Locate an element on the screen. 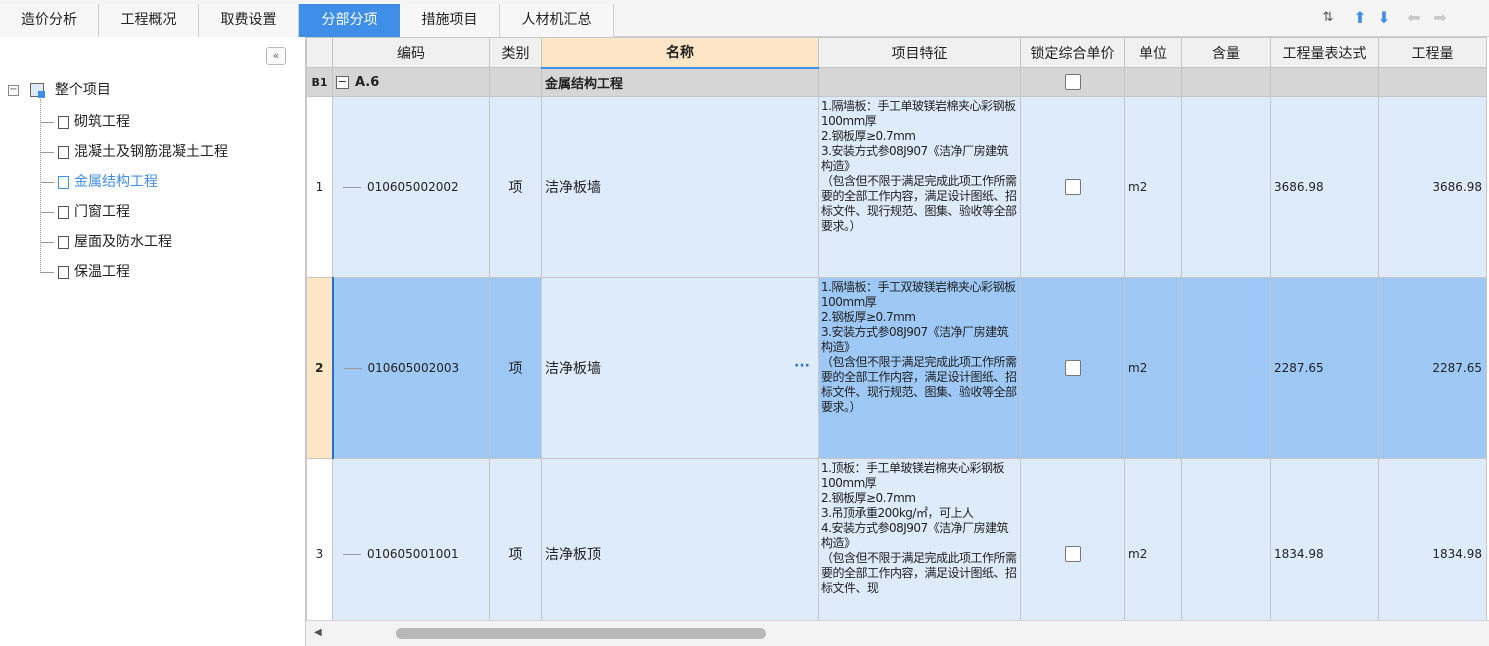 Image resolution: width=1489 pixels, height=646 pixels. tree-root: − 整个项目 is located at coordinates (59, 90).